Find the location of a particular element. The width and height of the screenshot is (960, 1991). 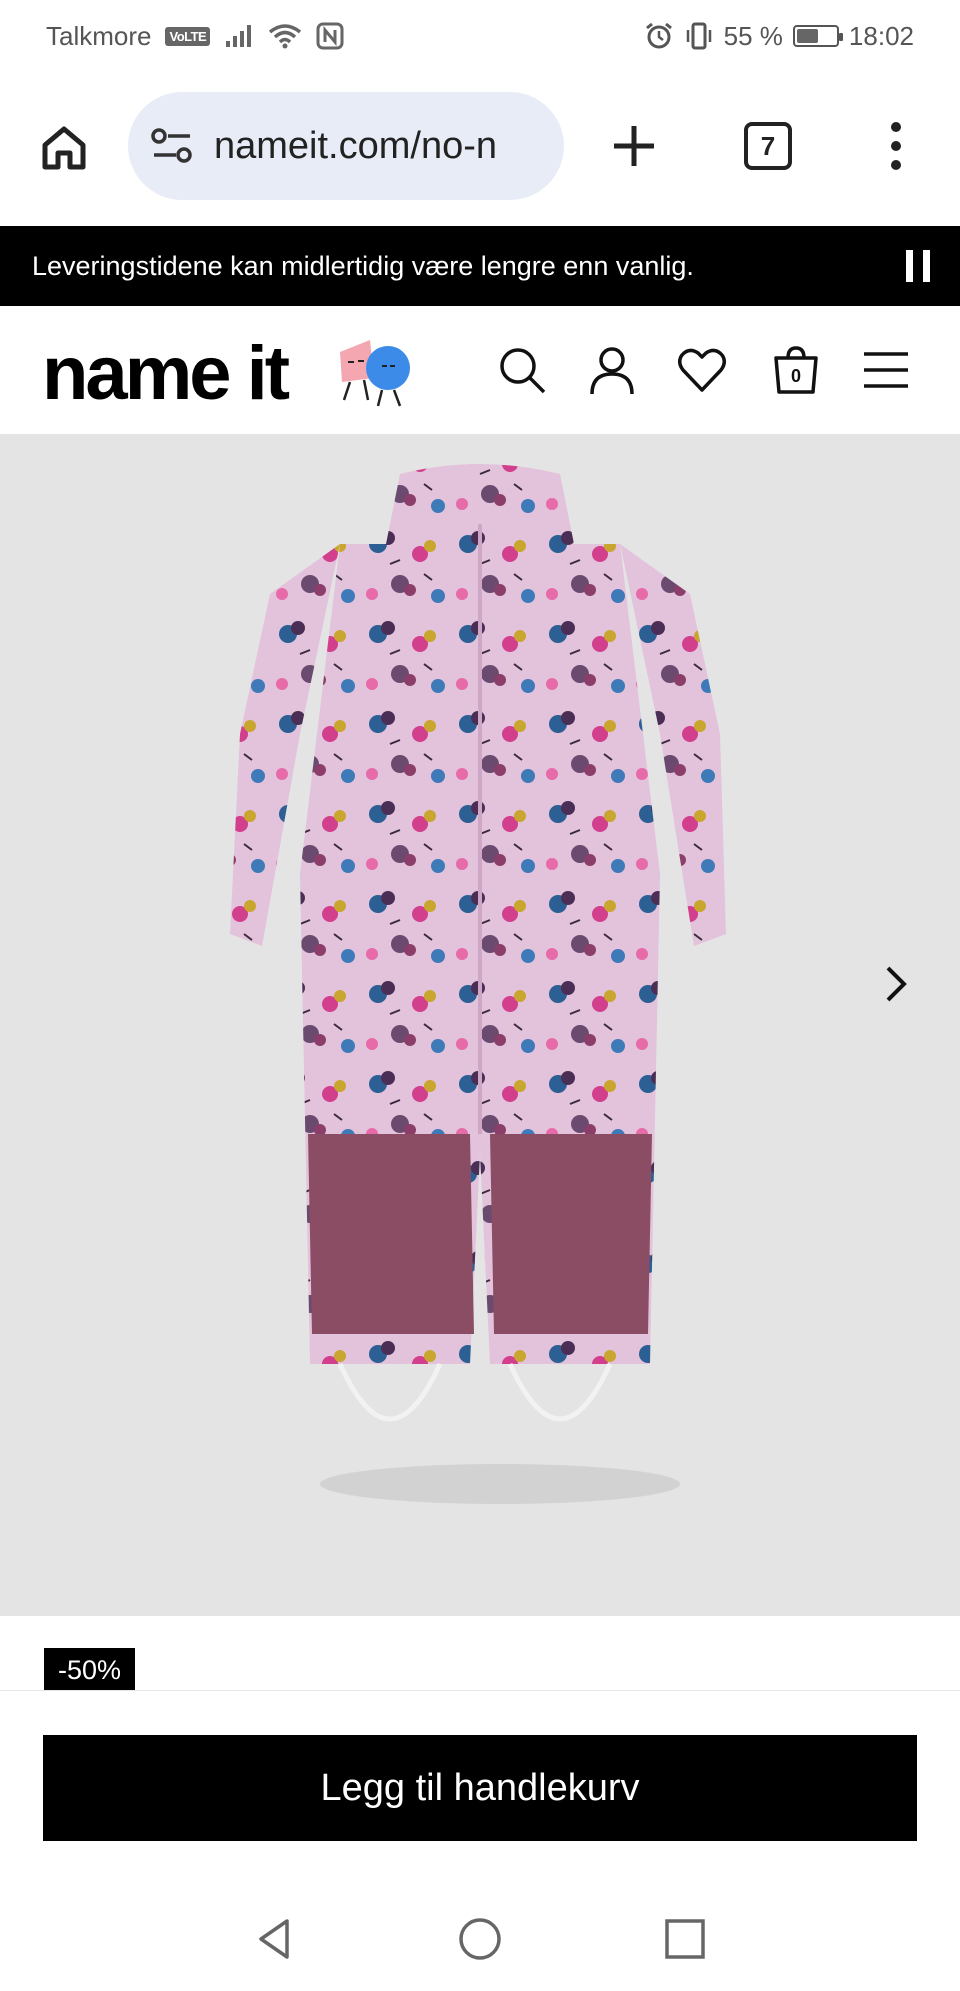

address-bar: nameit.com/no-n is located at coordinates (346, 146).